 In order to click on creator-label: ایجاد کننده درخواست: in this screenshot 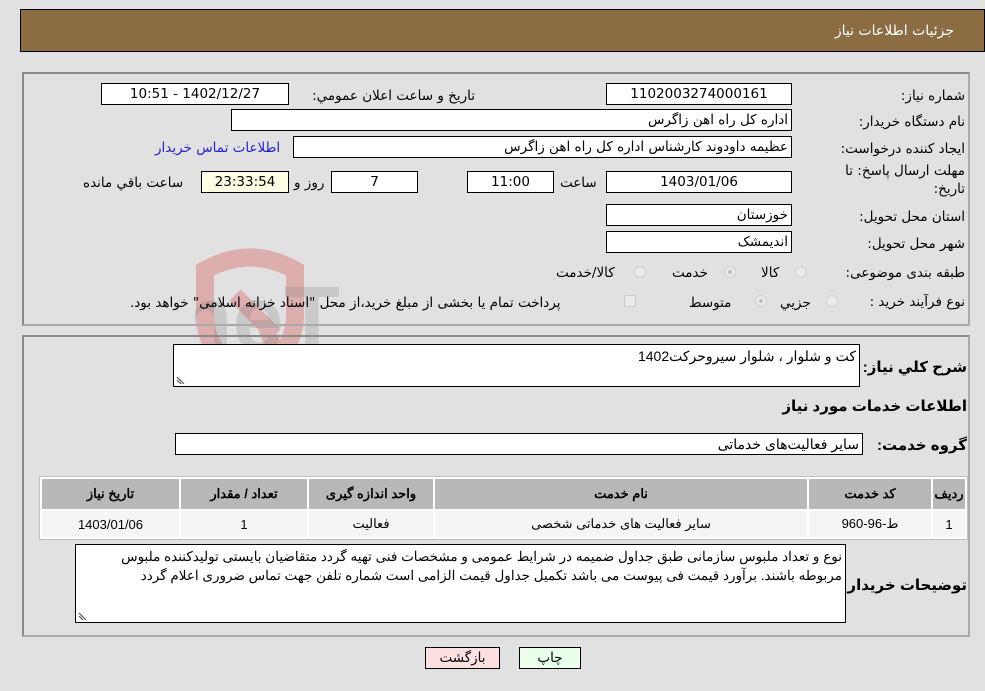, I will do `click(902, 149)`.